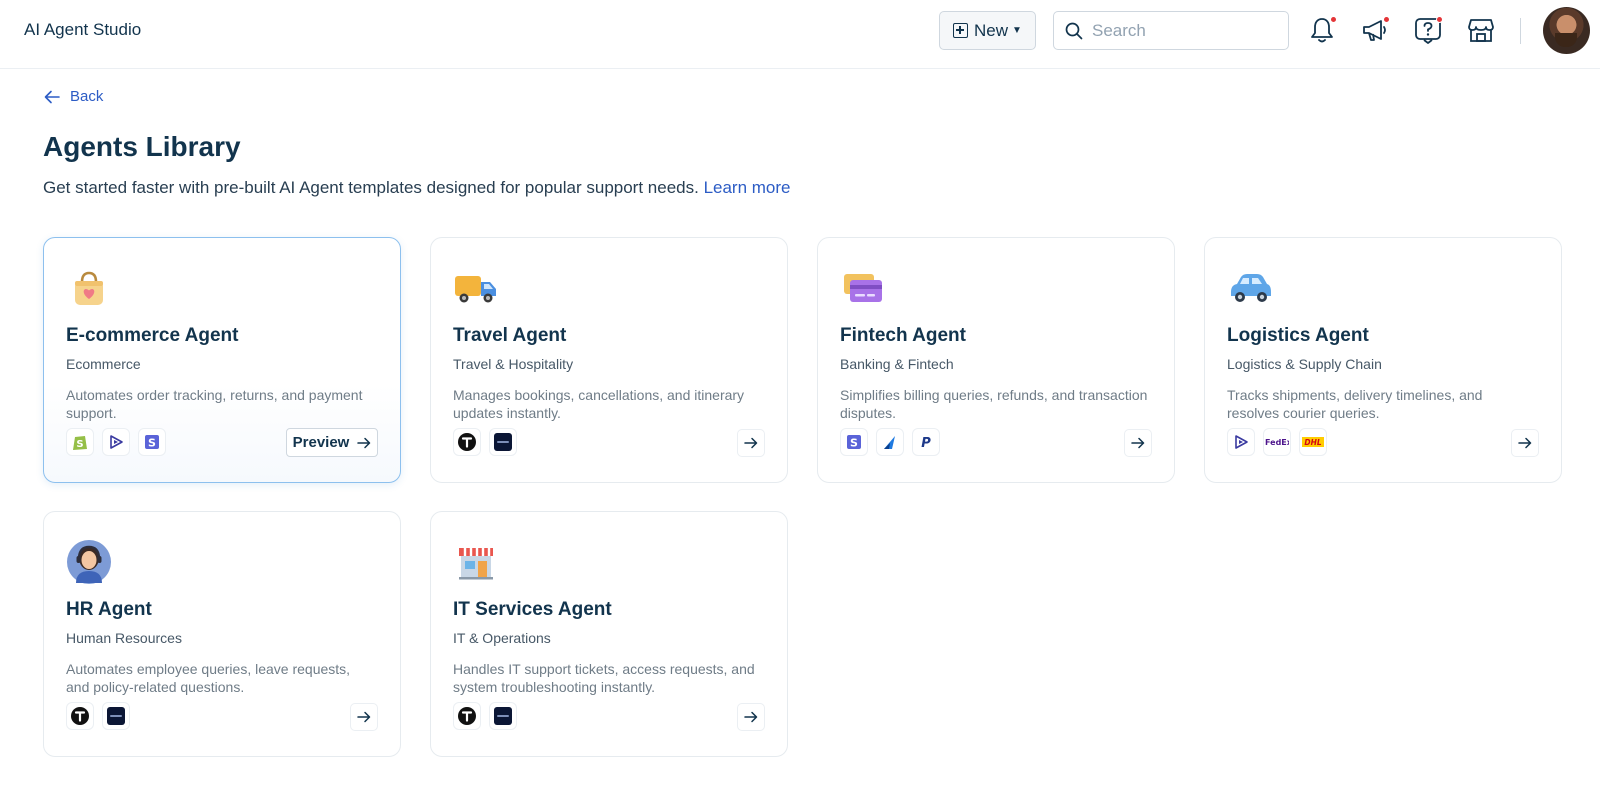  Describe the element at coordinates (1182, 30) in the screenshot. I see `search-input` at that location.